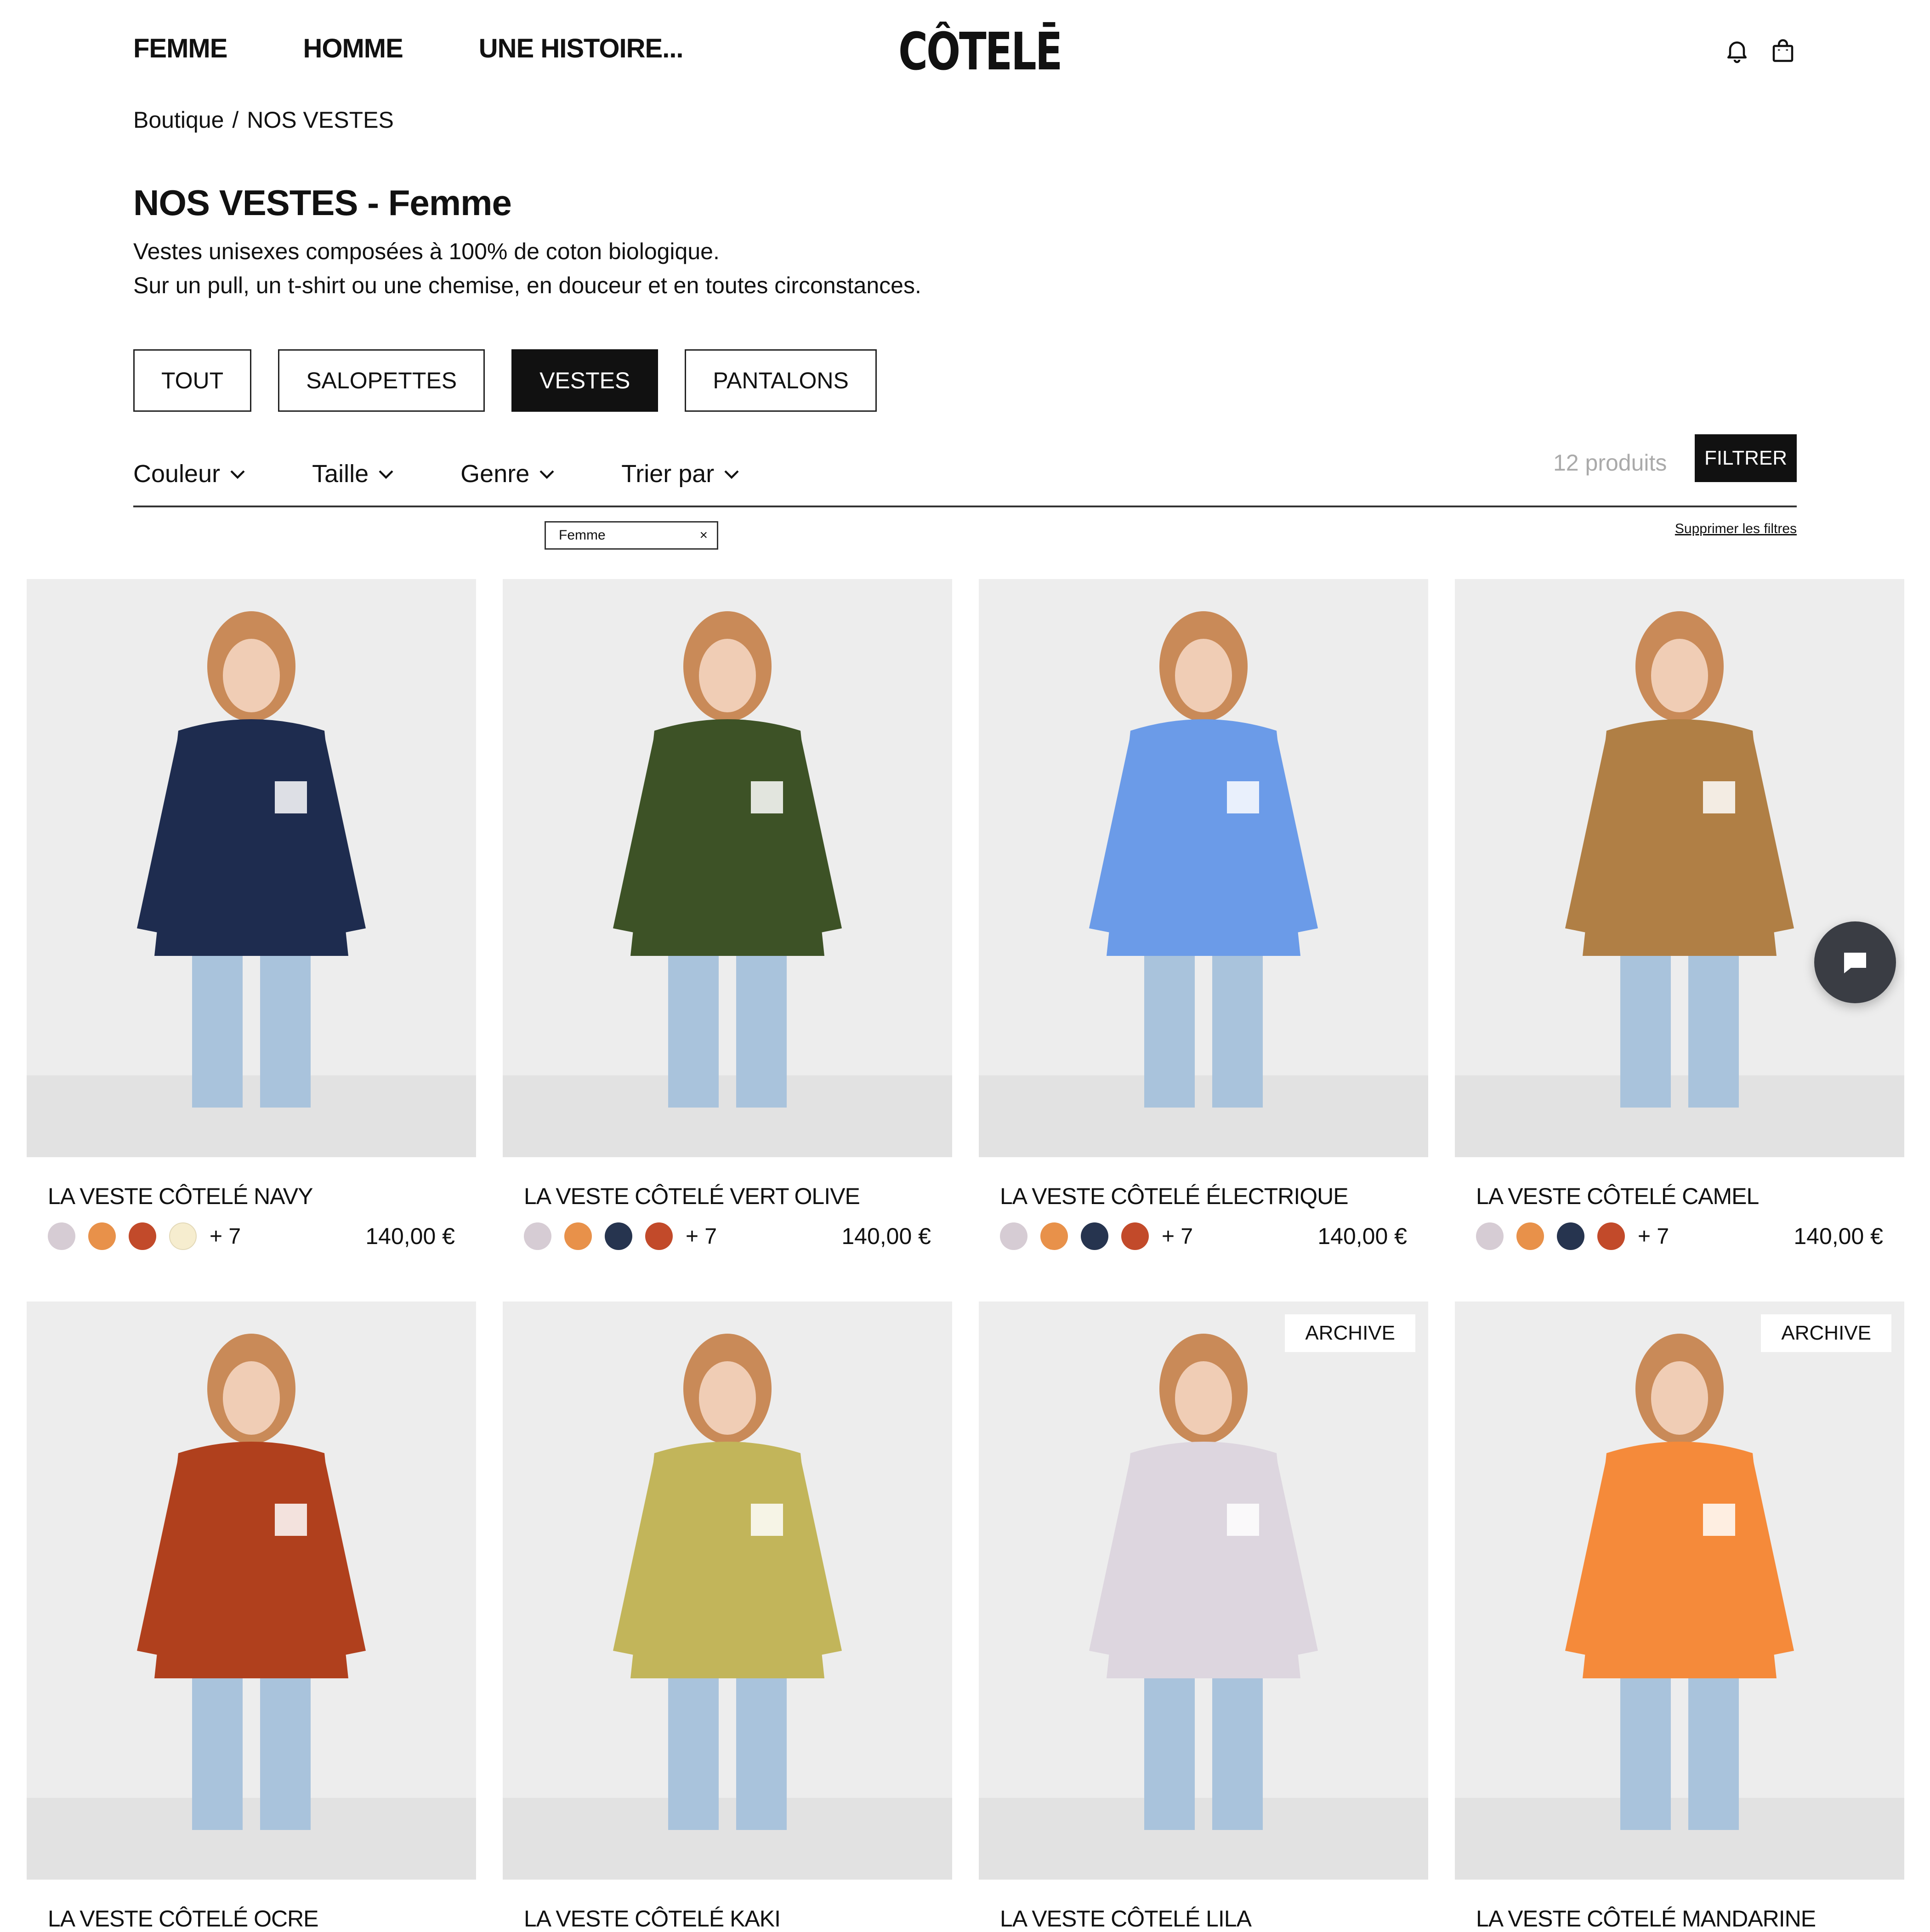 This screenshot has height=1932, width=1930. What do you see at coordinates (178, 120) in the screenshot?
I see `breadcrumb-boutique: Boutique` at bounding box center [178, 120].